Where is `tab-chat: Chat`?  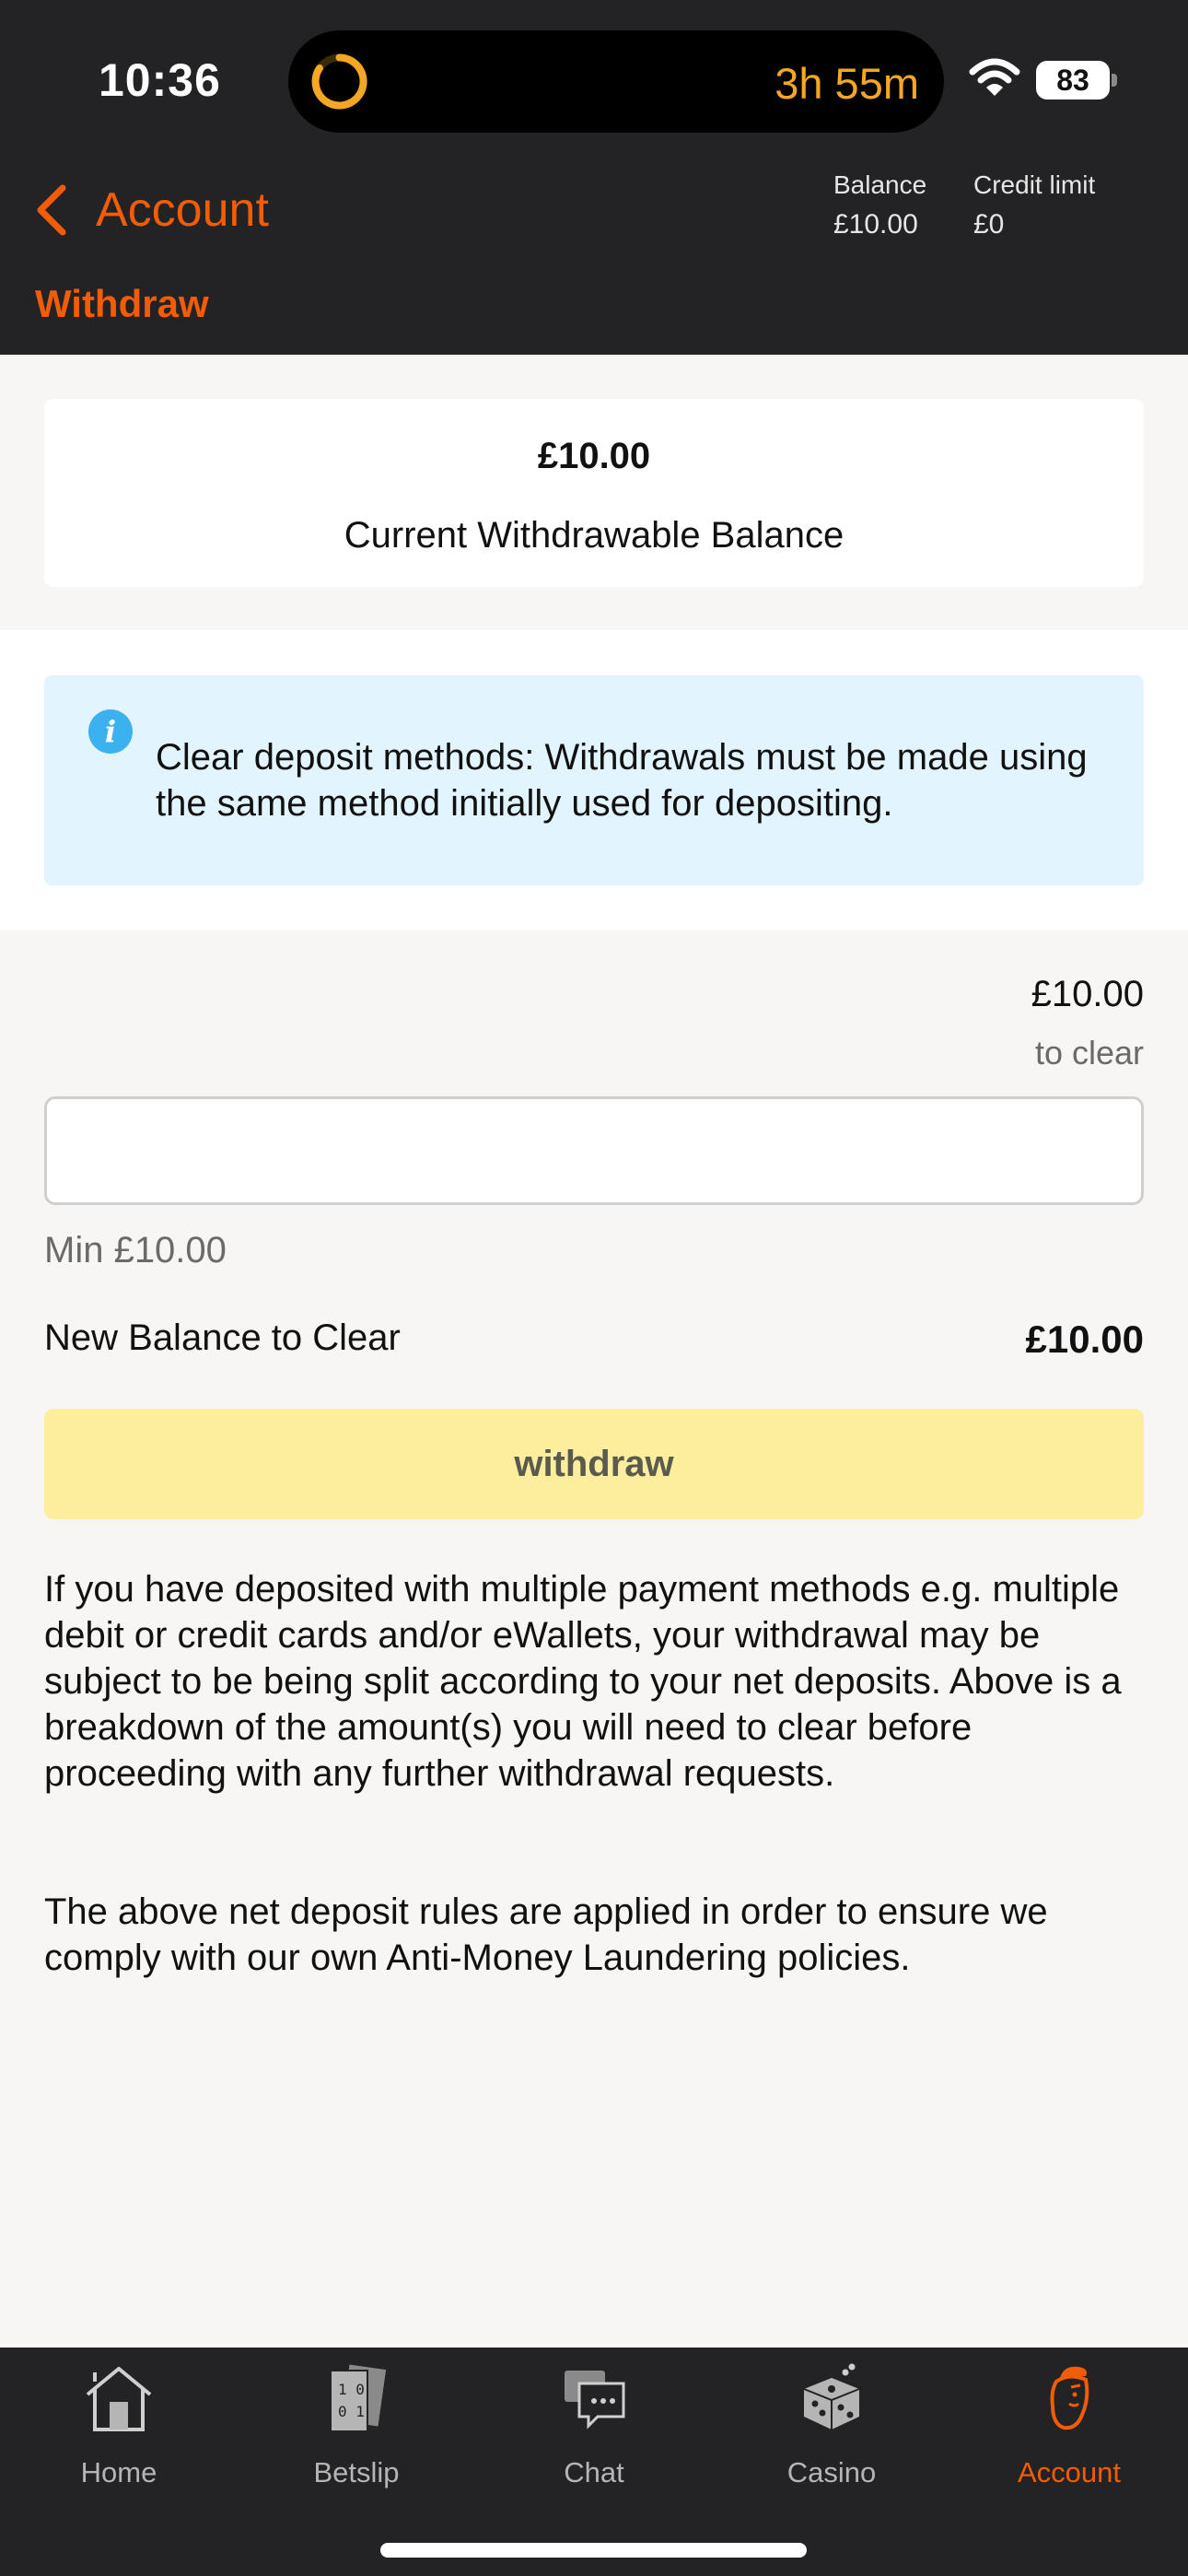 tab-chat: Chat is located at coordinates (594, 2421).